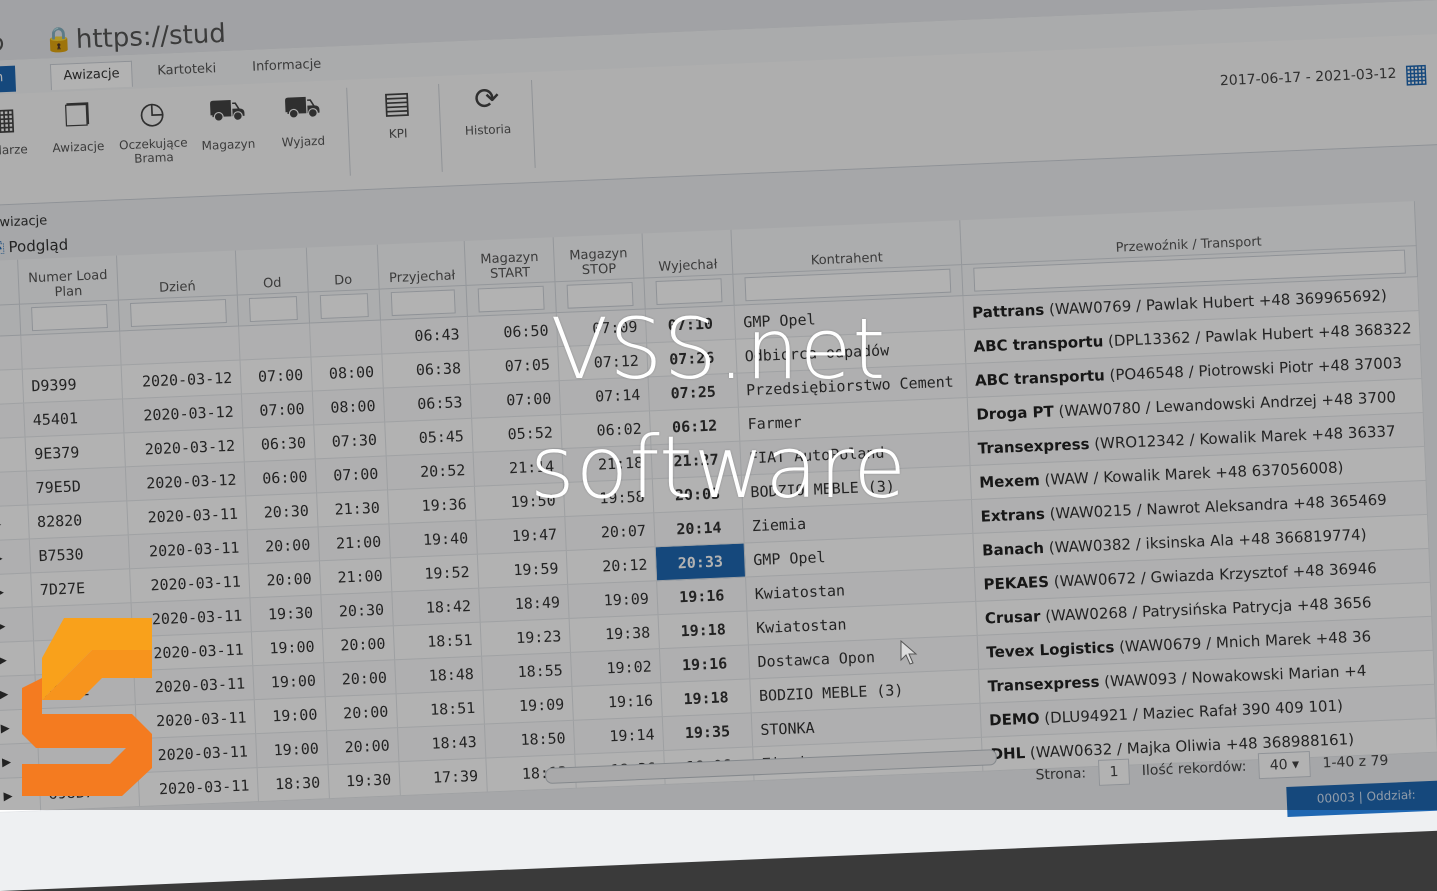 The image size is (1437, 891). What do you see at coordinates (87, 707) in the screenshot?
I see `vss-logo-icon` at bounding box center [87, 707].